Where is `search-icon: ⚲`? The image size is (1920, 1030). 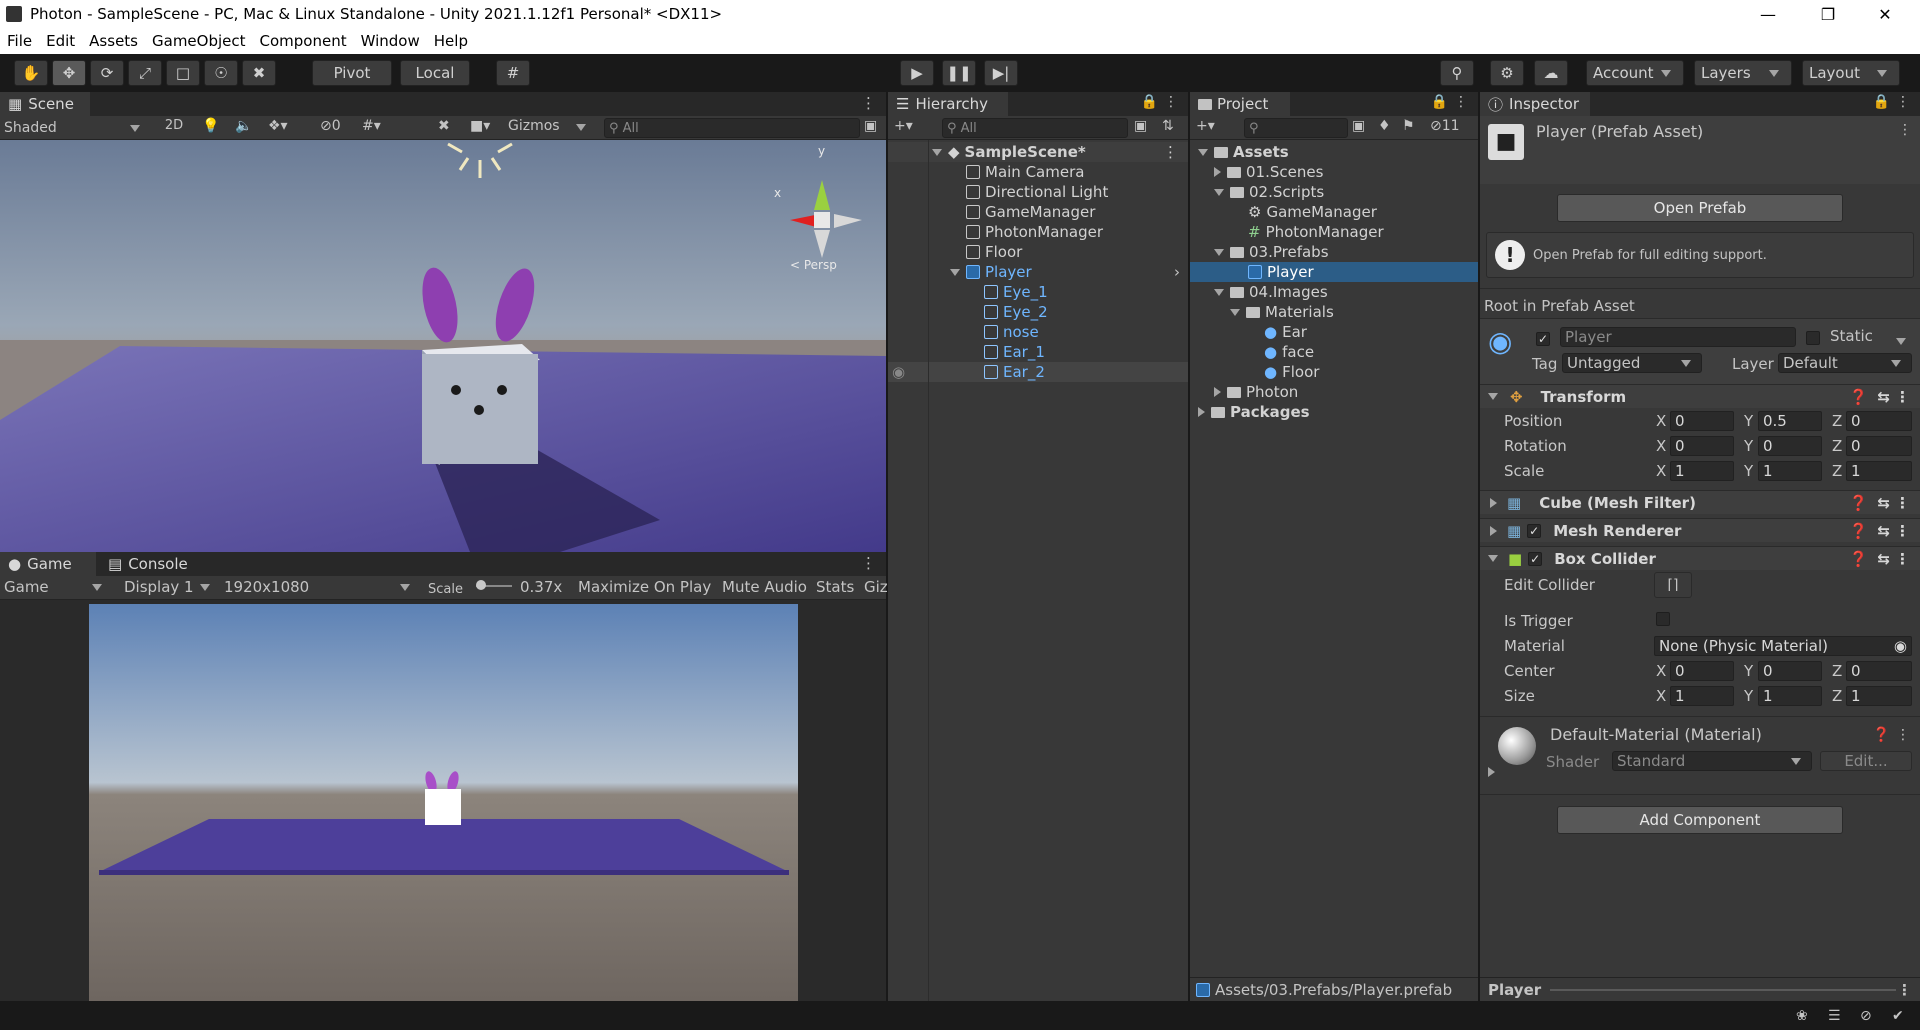 search-icon: ⚲ is located at coordinates (1457, 73).